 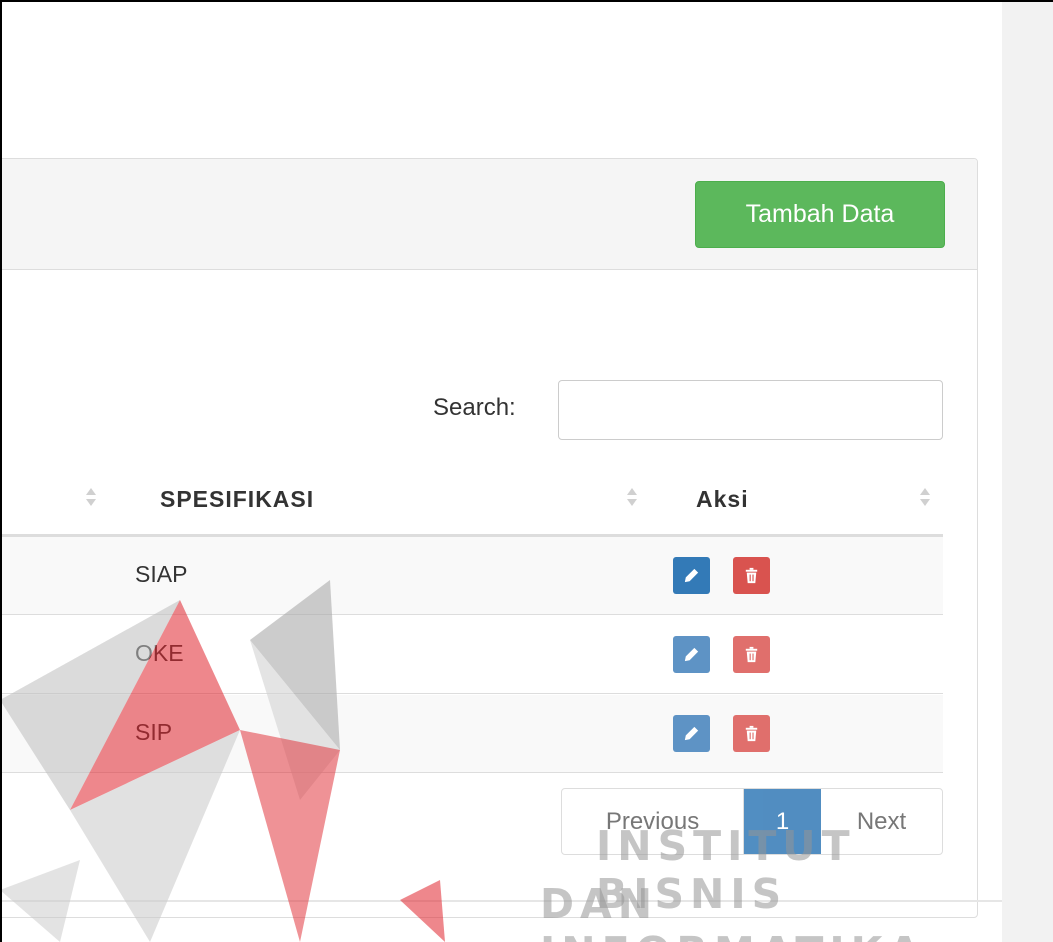 I want to click on cell-spesifikasi: SIP, so click(x=154, y=732).